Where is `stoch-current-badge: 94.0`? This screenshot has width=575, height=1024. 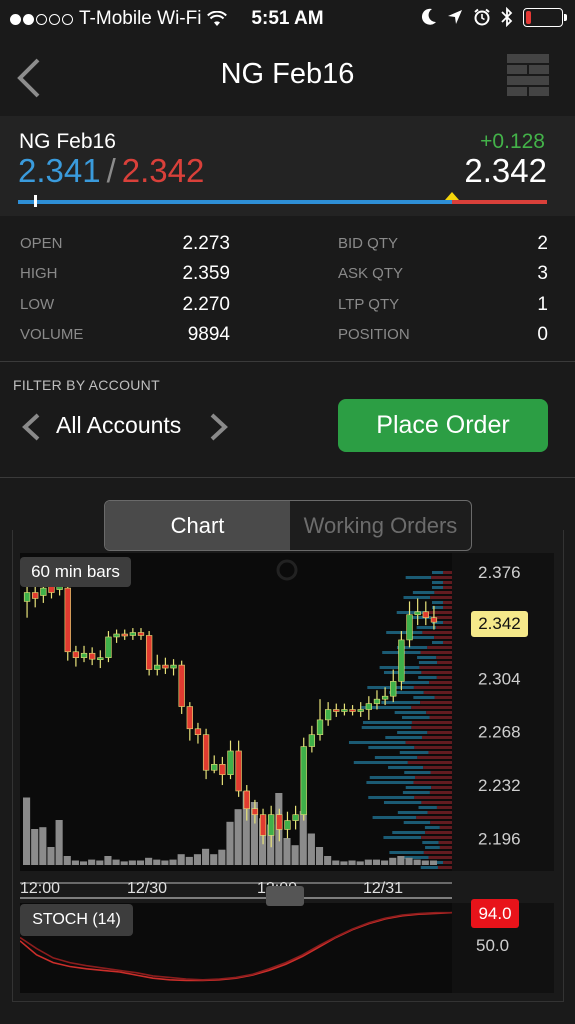 stoch-current-badge: 94.0 is located at coordinates (495, 913).